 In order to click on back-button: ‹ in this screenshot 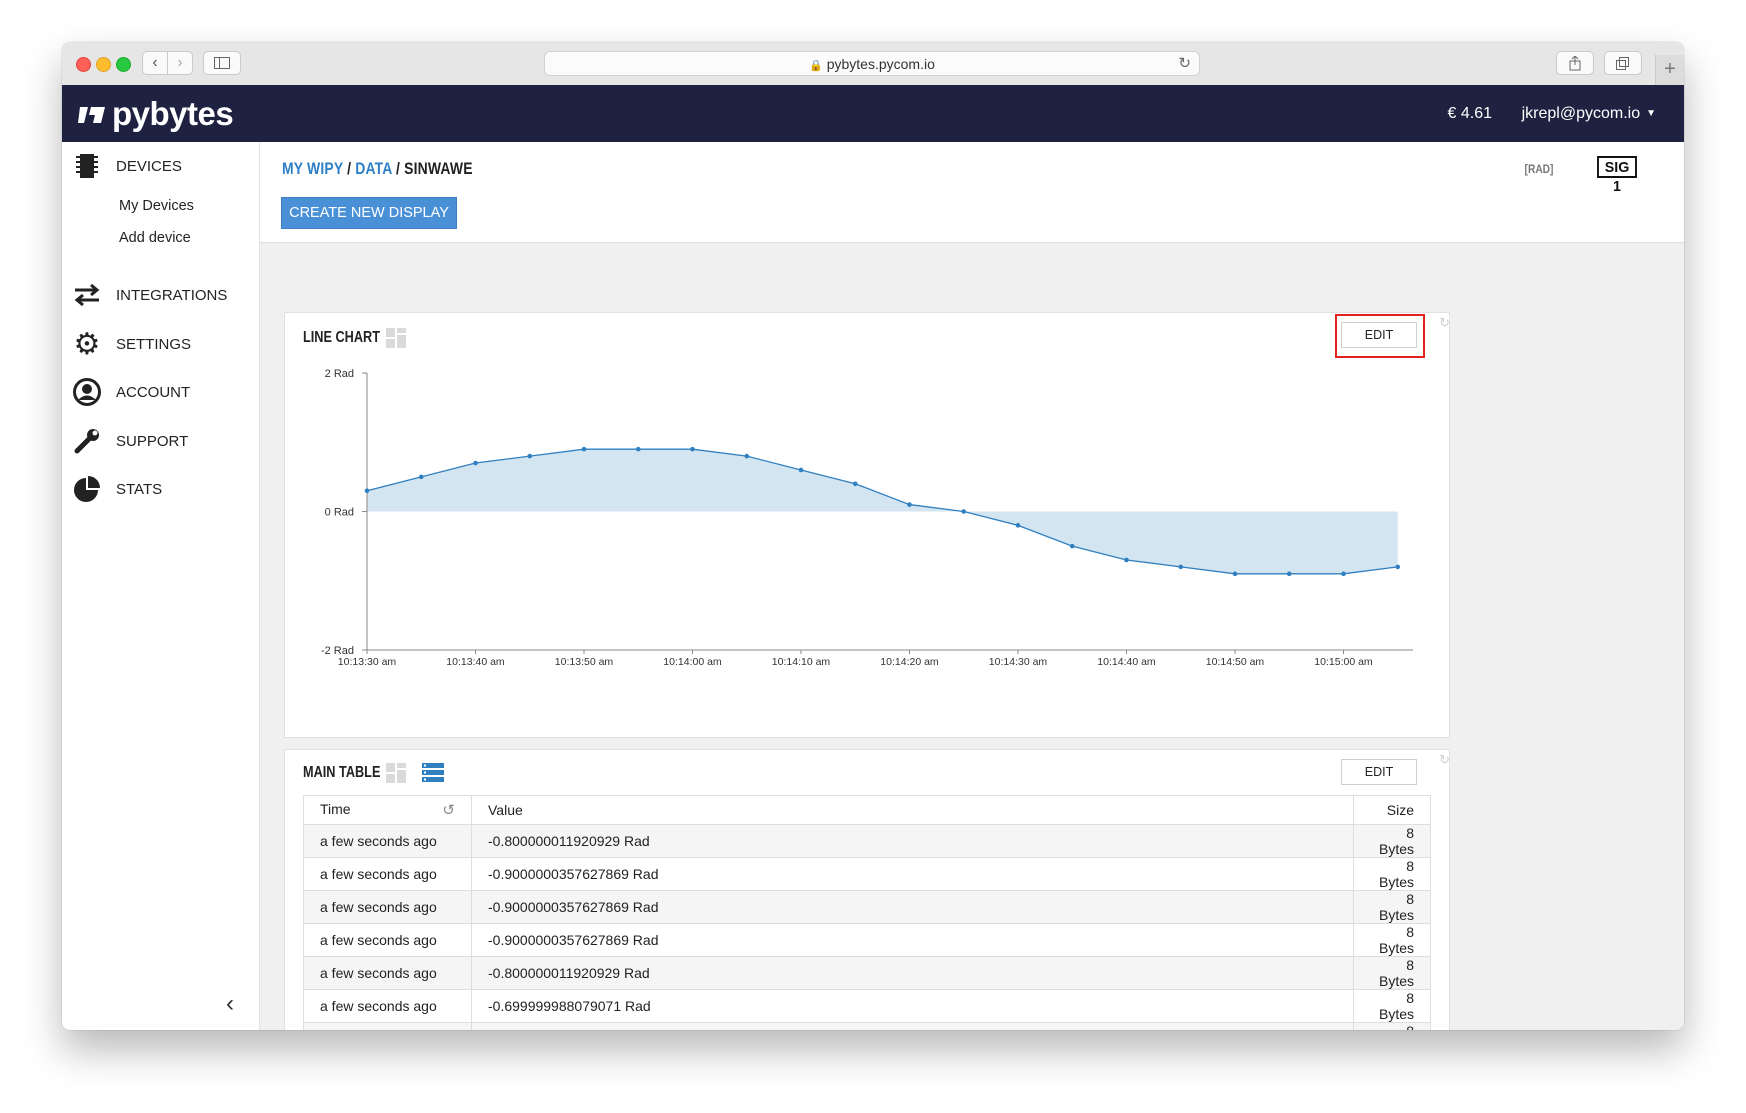, I will do `click(155, 63)`.